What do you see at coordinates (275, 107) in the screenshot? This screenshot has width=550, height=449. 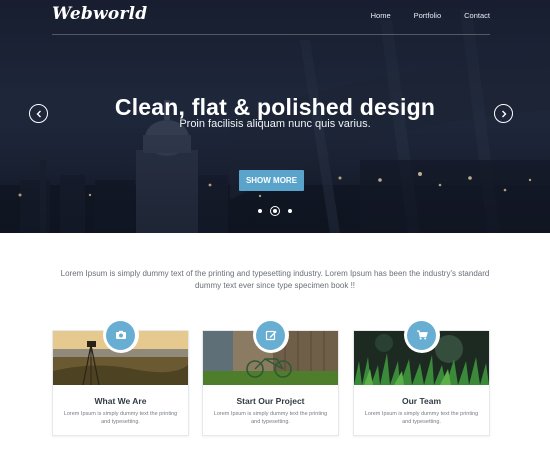 I see `hero-title: Clean, flat & polished design` at bounding box center [275, 107].